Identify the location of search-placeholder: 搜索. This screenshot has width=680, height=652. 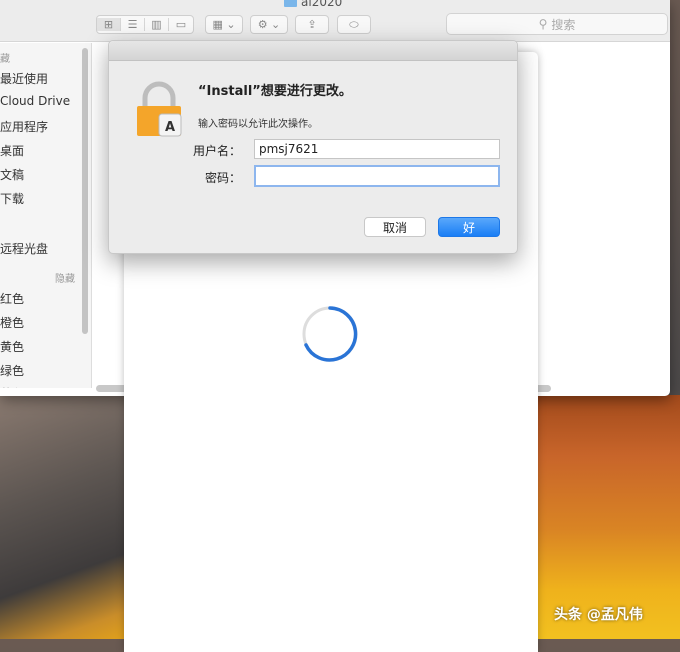
(563, 24).